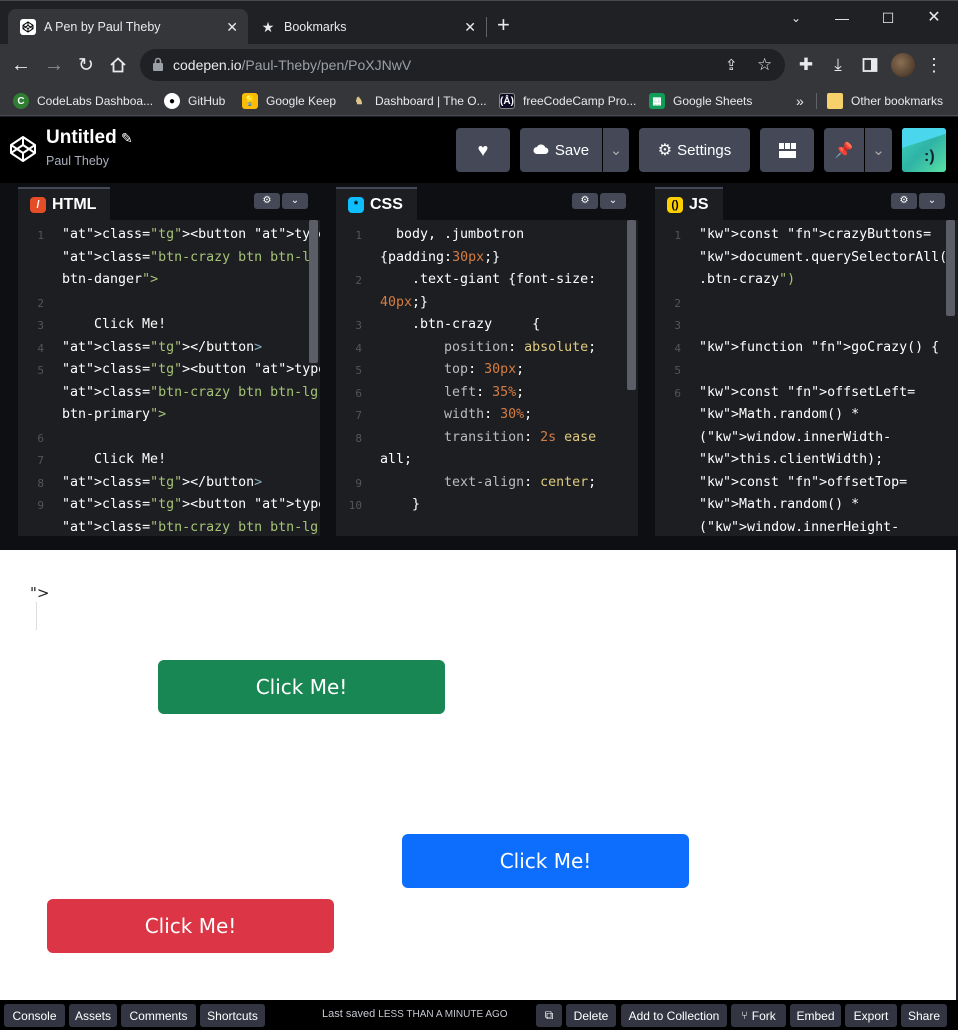  Describe the element at coordinates (885, 101) in the screenshot. I see `bookmark-other: Other bookmarks` at that location.